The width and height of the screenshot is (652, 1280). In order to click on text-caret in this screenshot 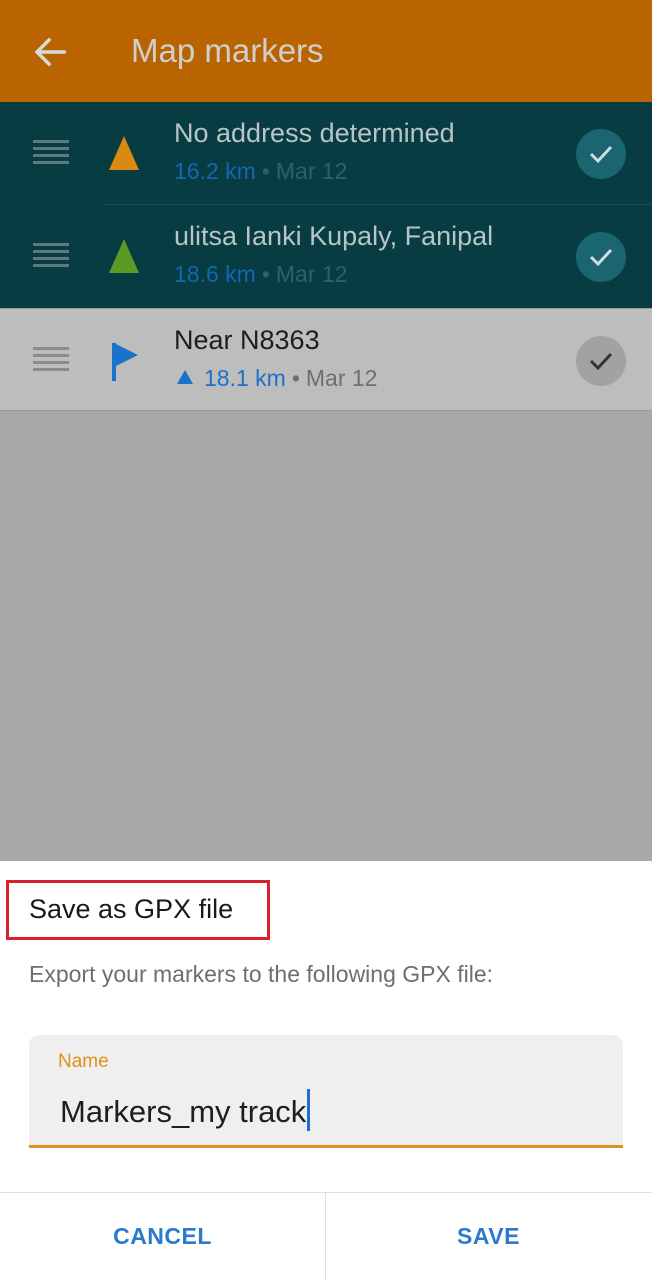, I will do `click(309, 1110)`.